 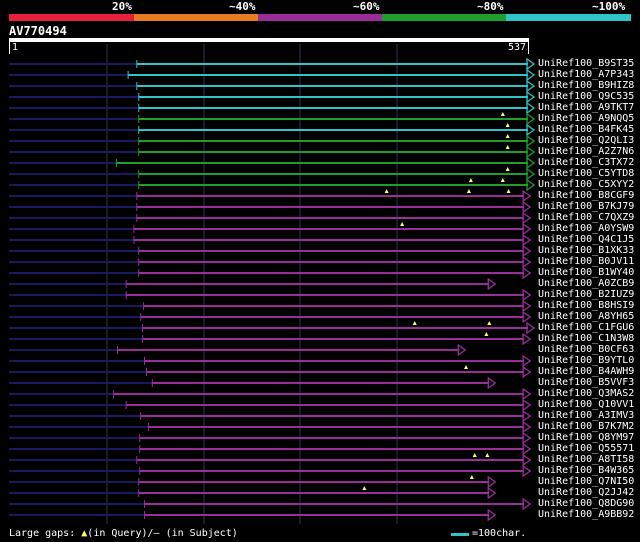 I want to click on hit-label: UniRef100_C1N3W8, so click(x=586, y=338).